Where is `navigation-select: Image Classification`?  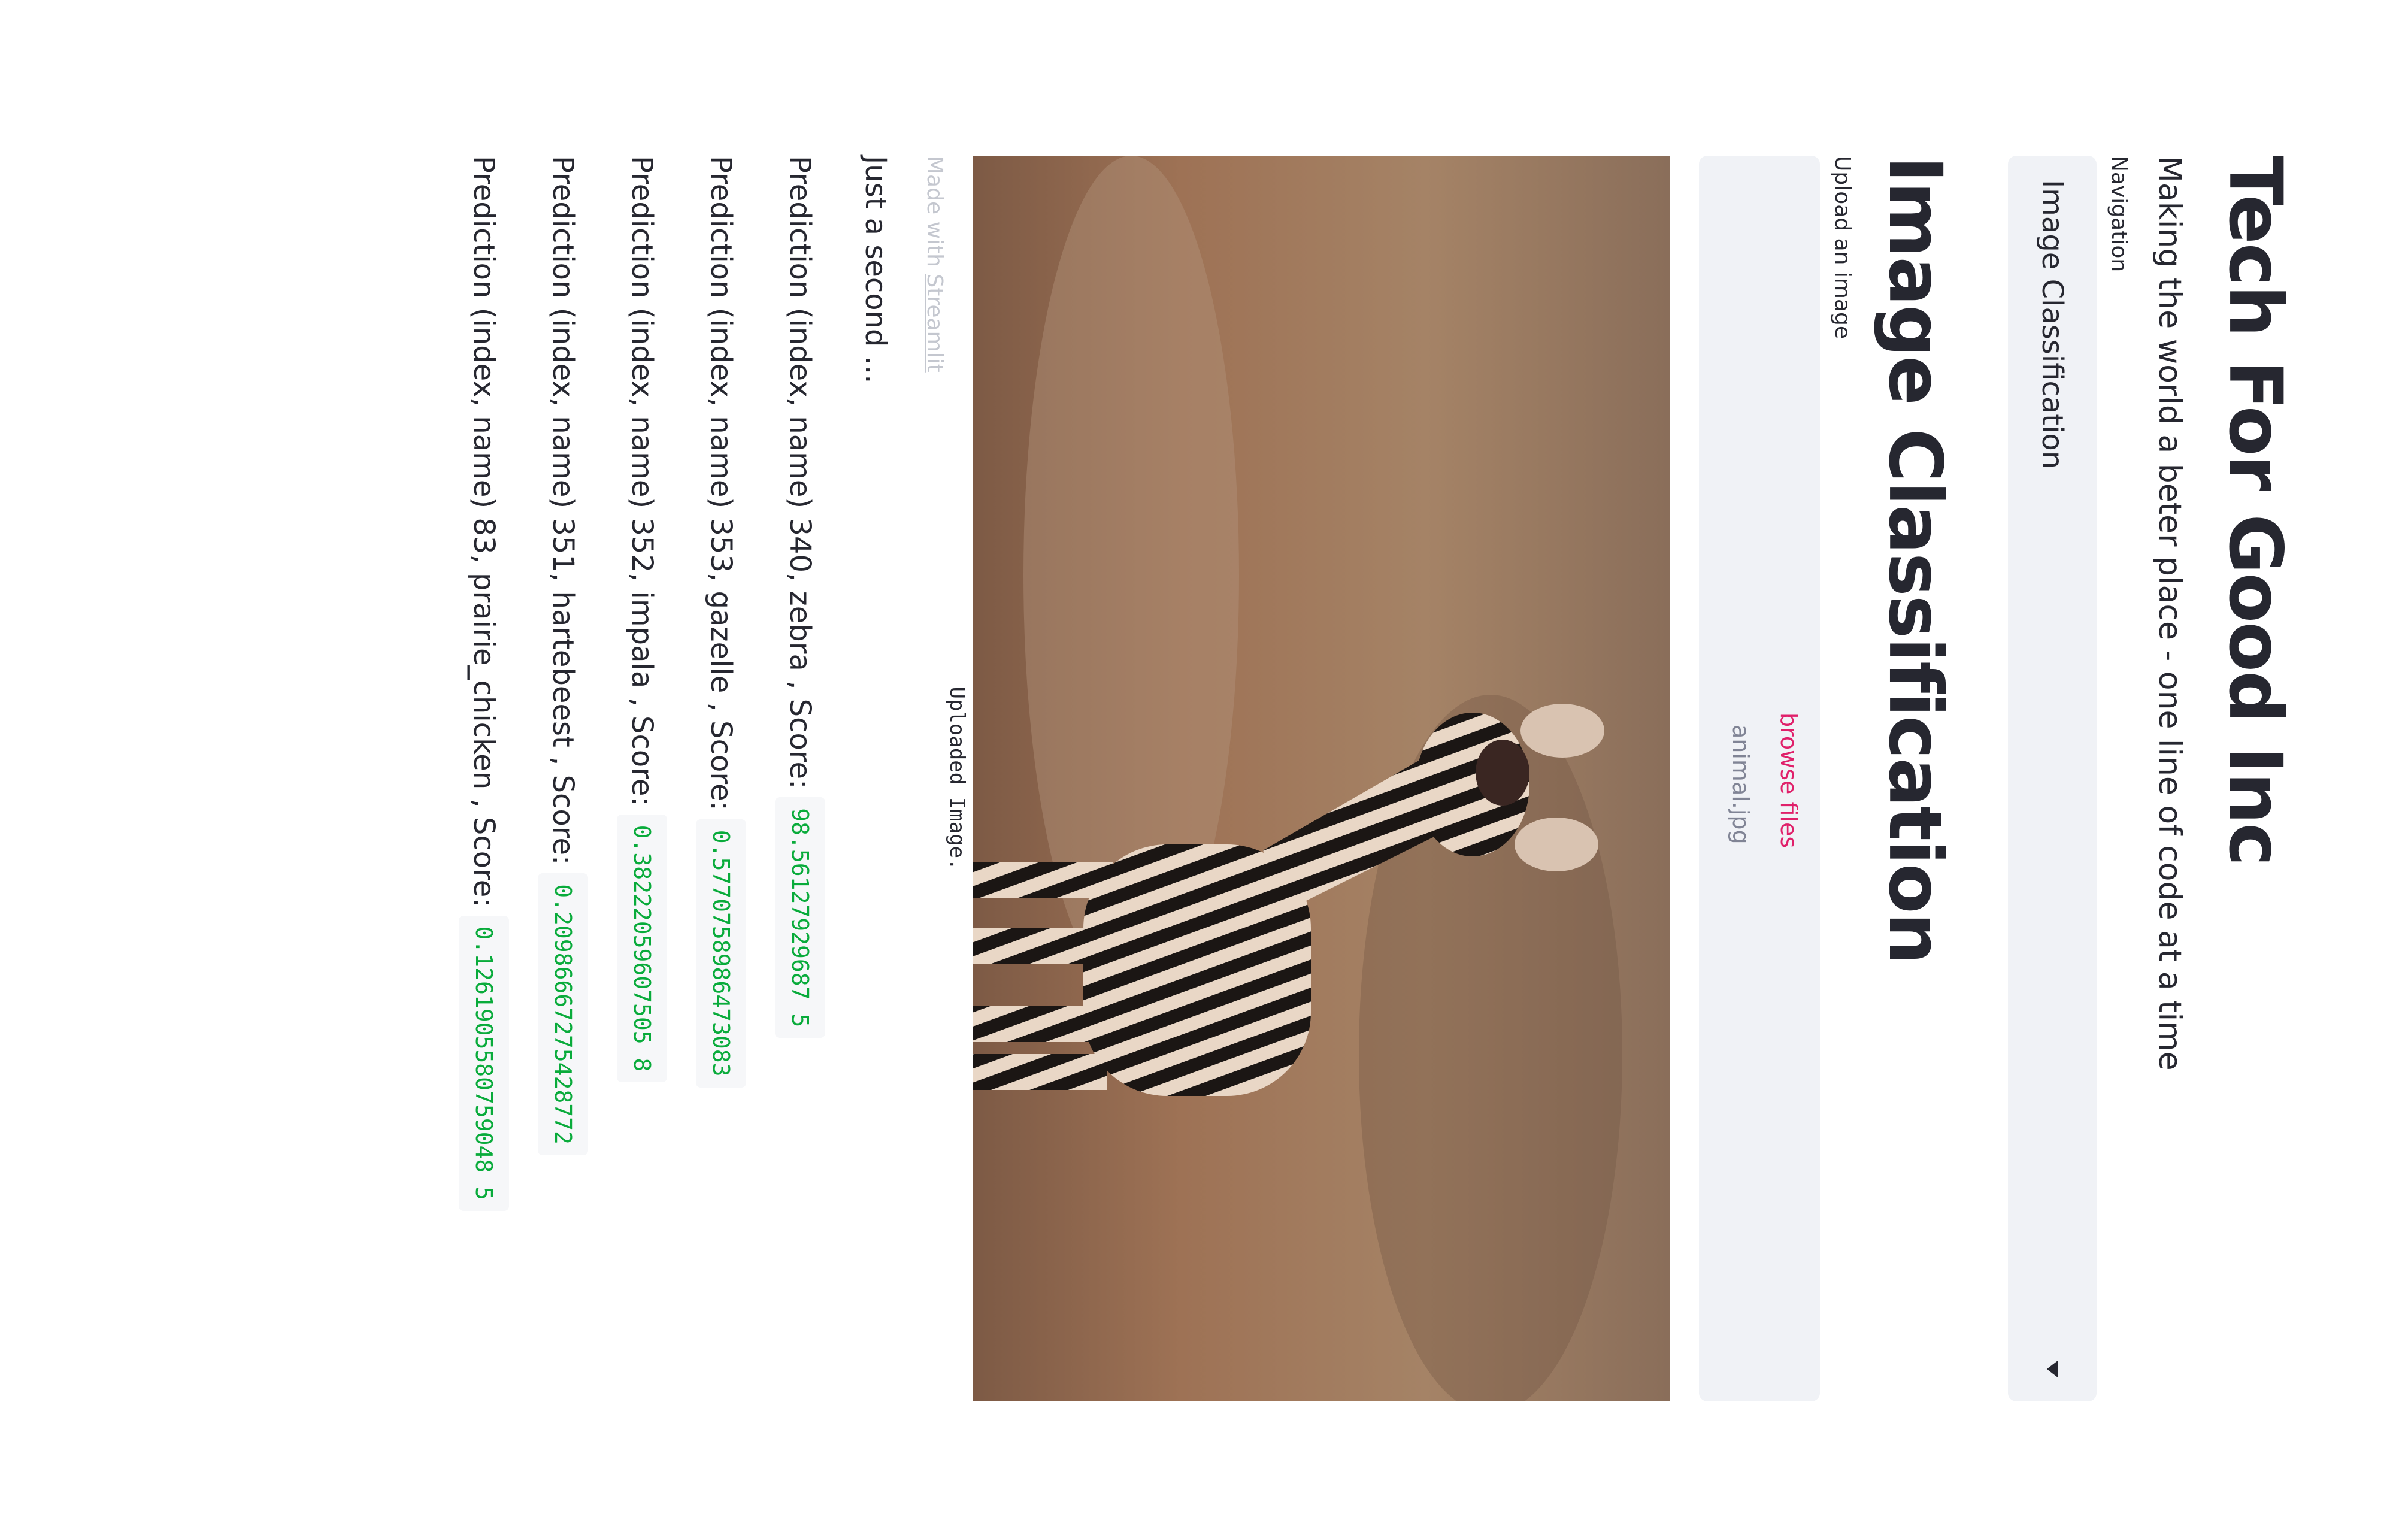 navigation-select: Image Classification is located at coordinates (2052, 778).